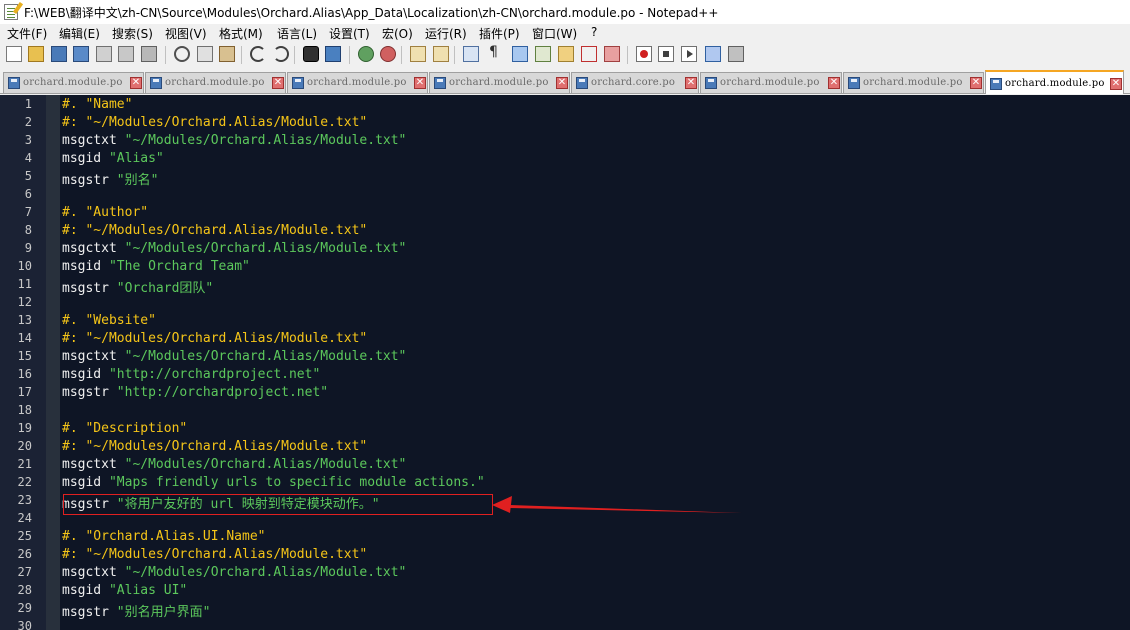  I want to click on menu-view: 视图(V), so click(186, 33).